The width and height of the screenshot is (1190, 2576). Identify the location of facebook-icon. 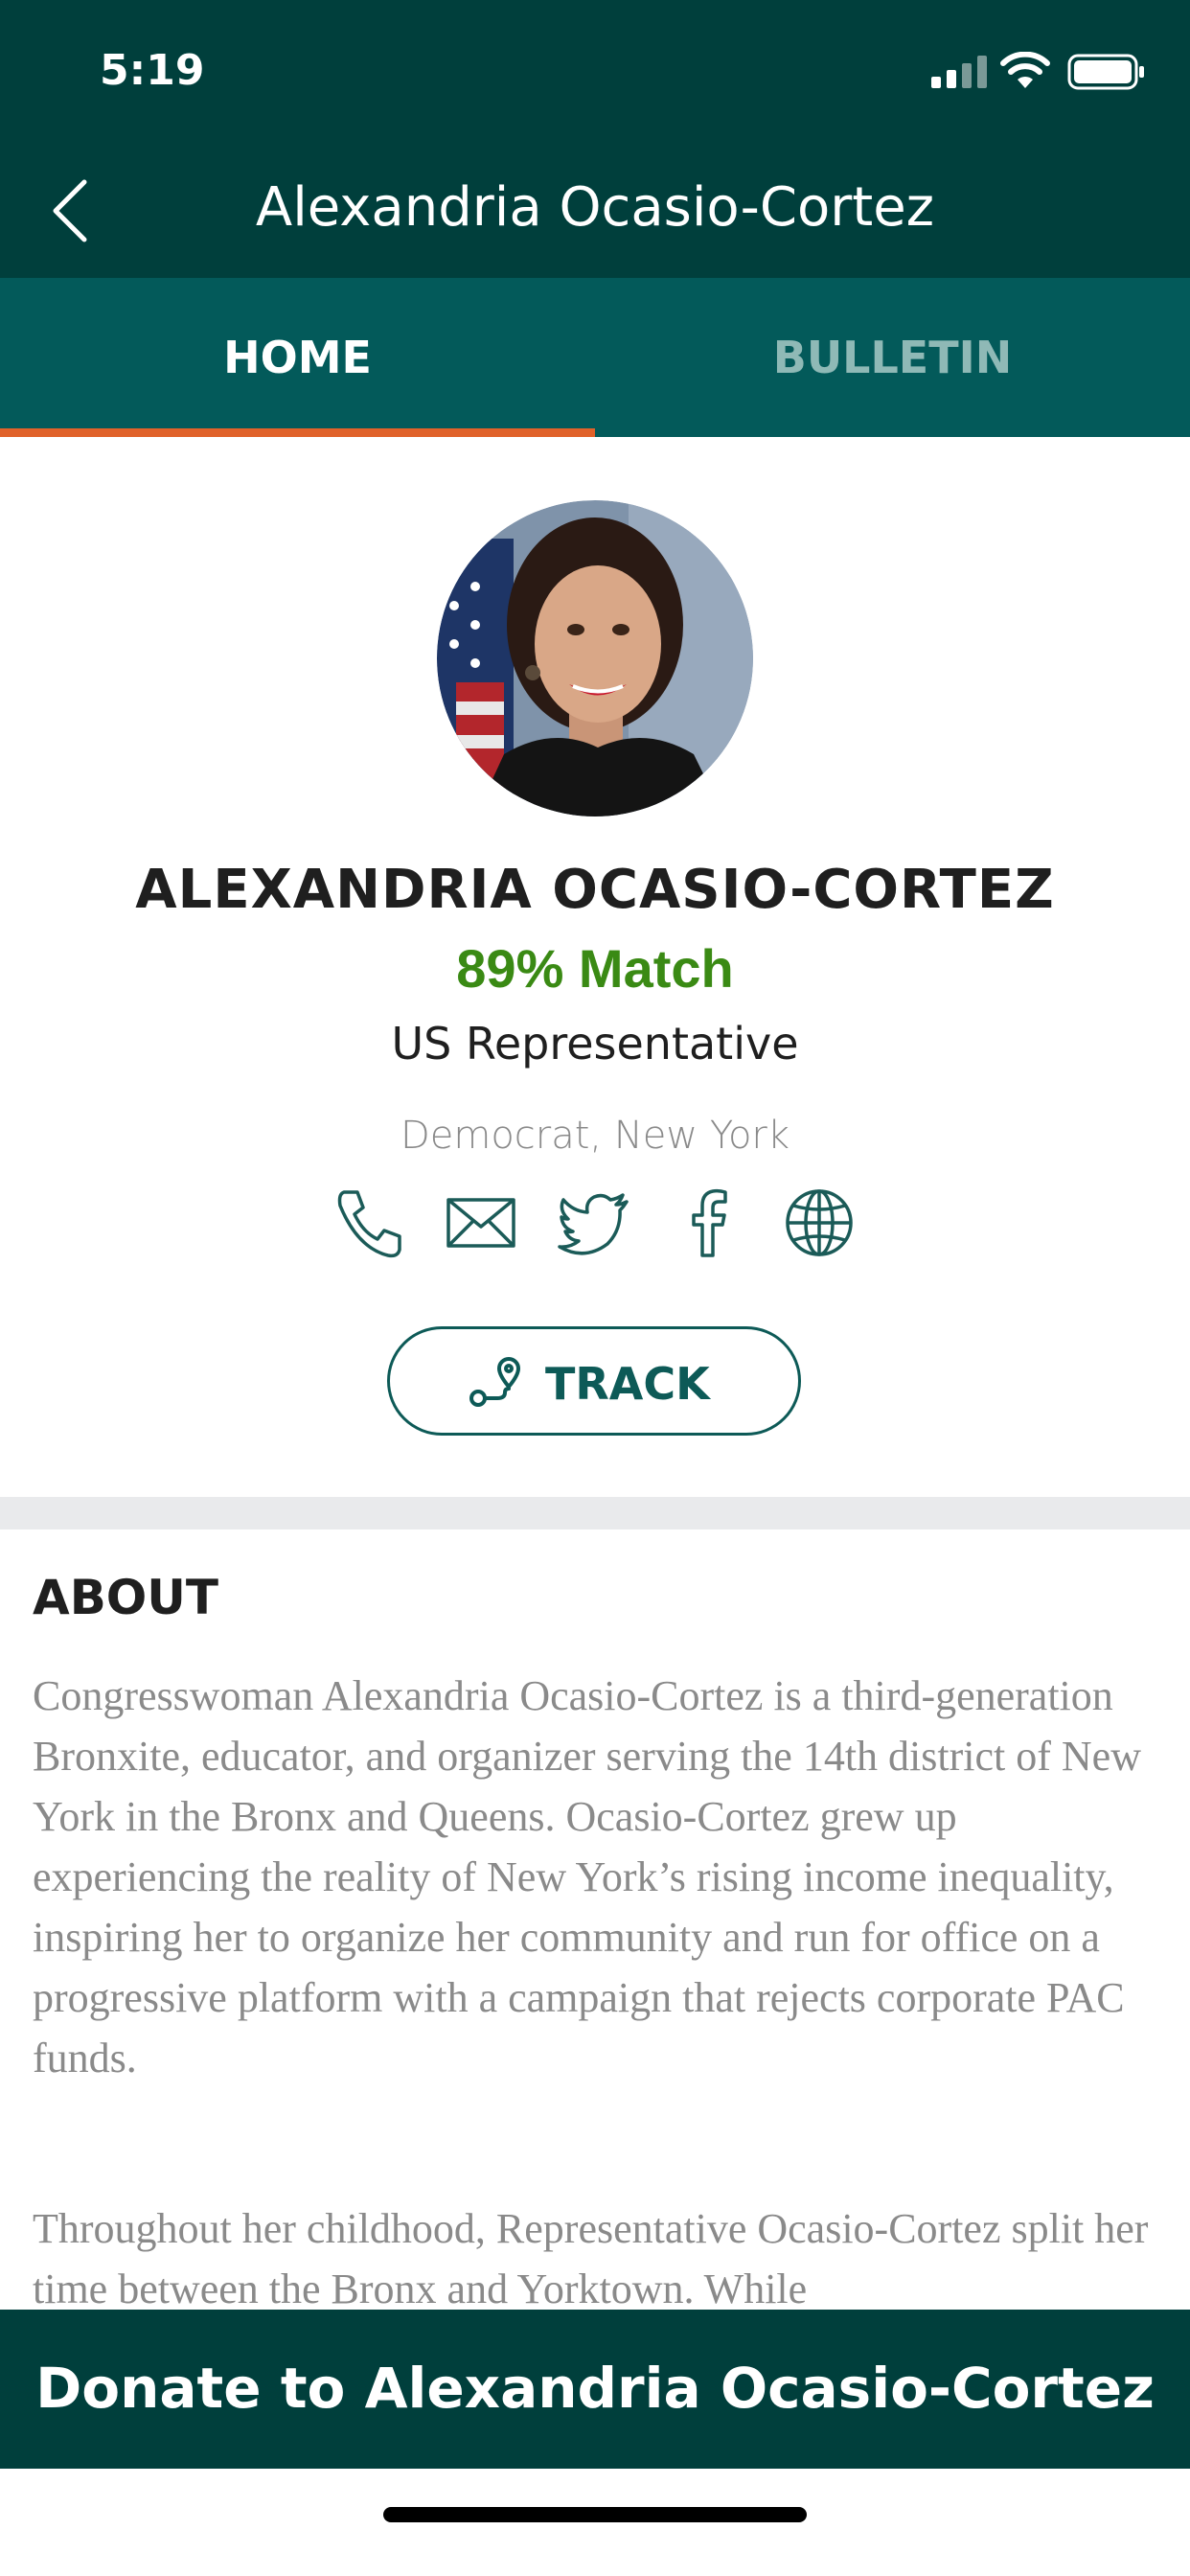
(710, 1222).